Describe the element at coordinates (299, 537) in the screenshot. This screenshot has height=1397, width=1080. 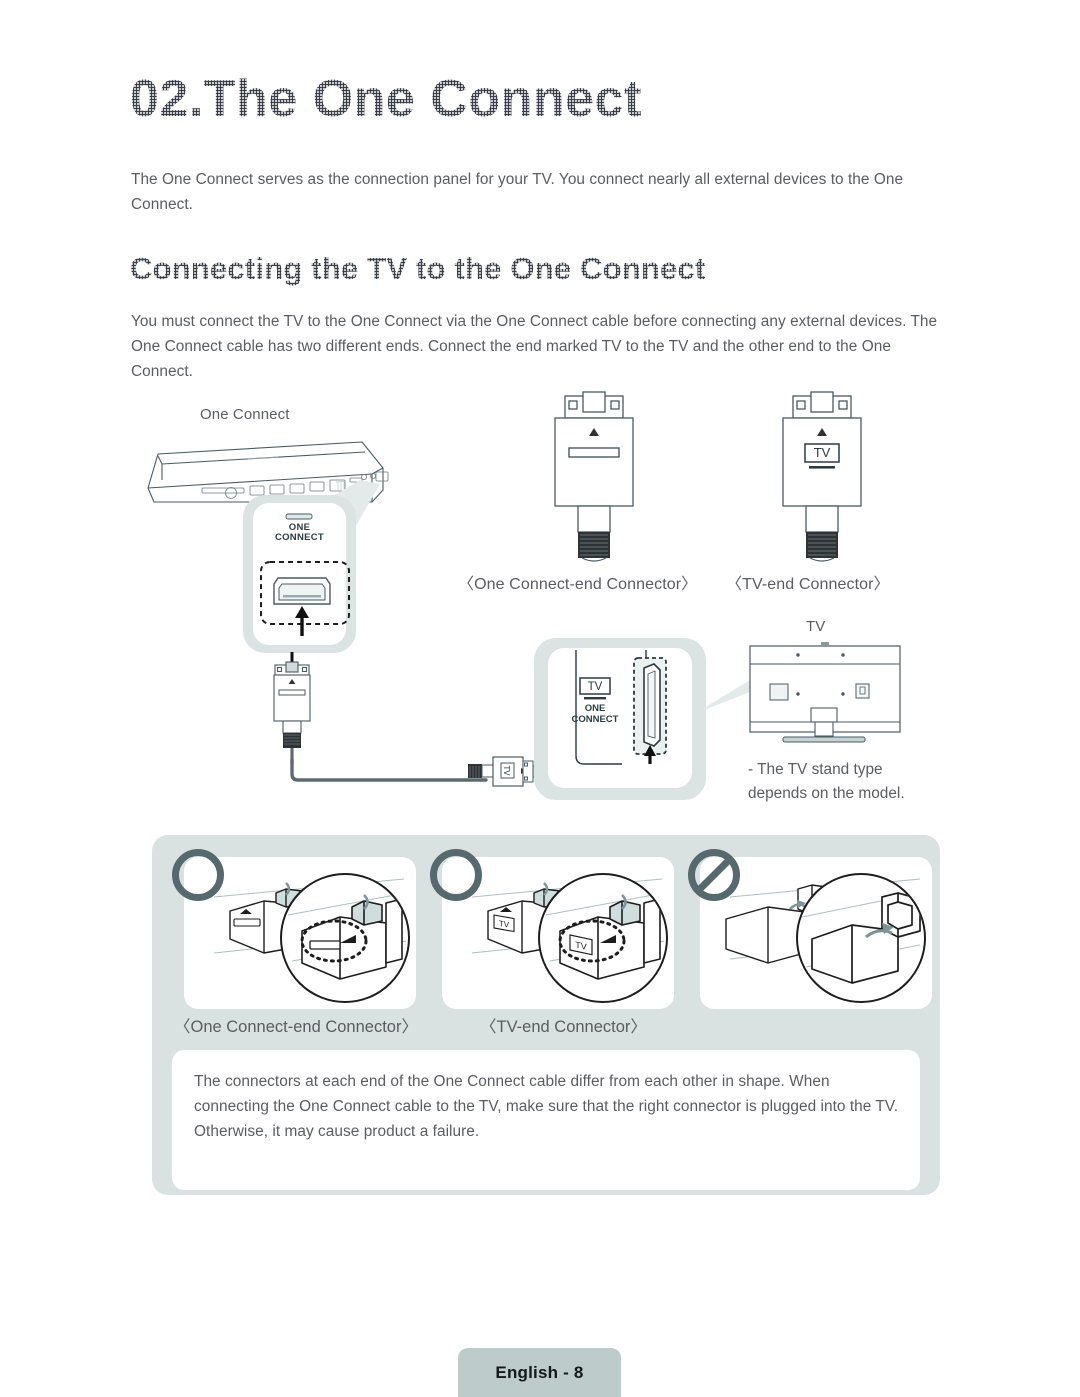
I see `one-connect-port-label-line2: CONNECT` at that location.